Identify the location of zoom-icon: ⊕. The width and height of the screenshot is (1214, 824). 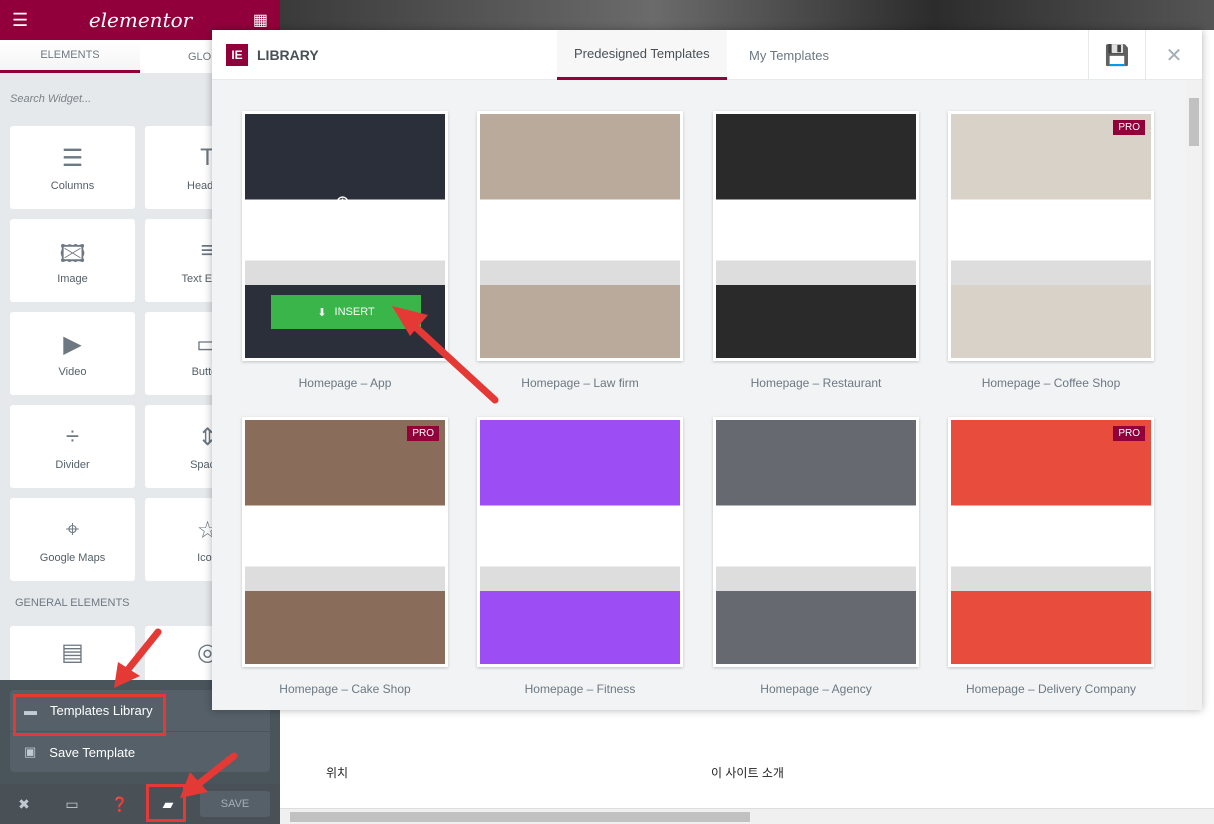
(342, 202).